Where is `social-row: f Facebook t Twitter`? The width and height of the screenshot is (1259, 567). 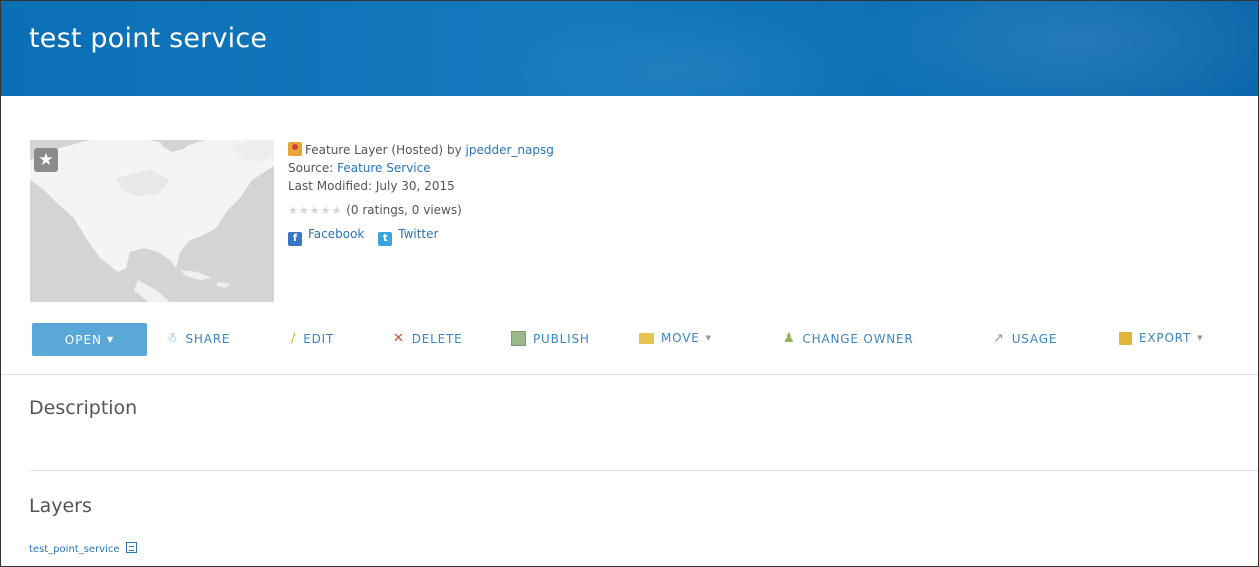
social-row: f Facebook t Twitter is located at coordinates (421, 235).